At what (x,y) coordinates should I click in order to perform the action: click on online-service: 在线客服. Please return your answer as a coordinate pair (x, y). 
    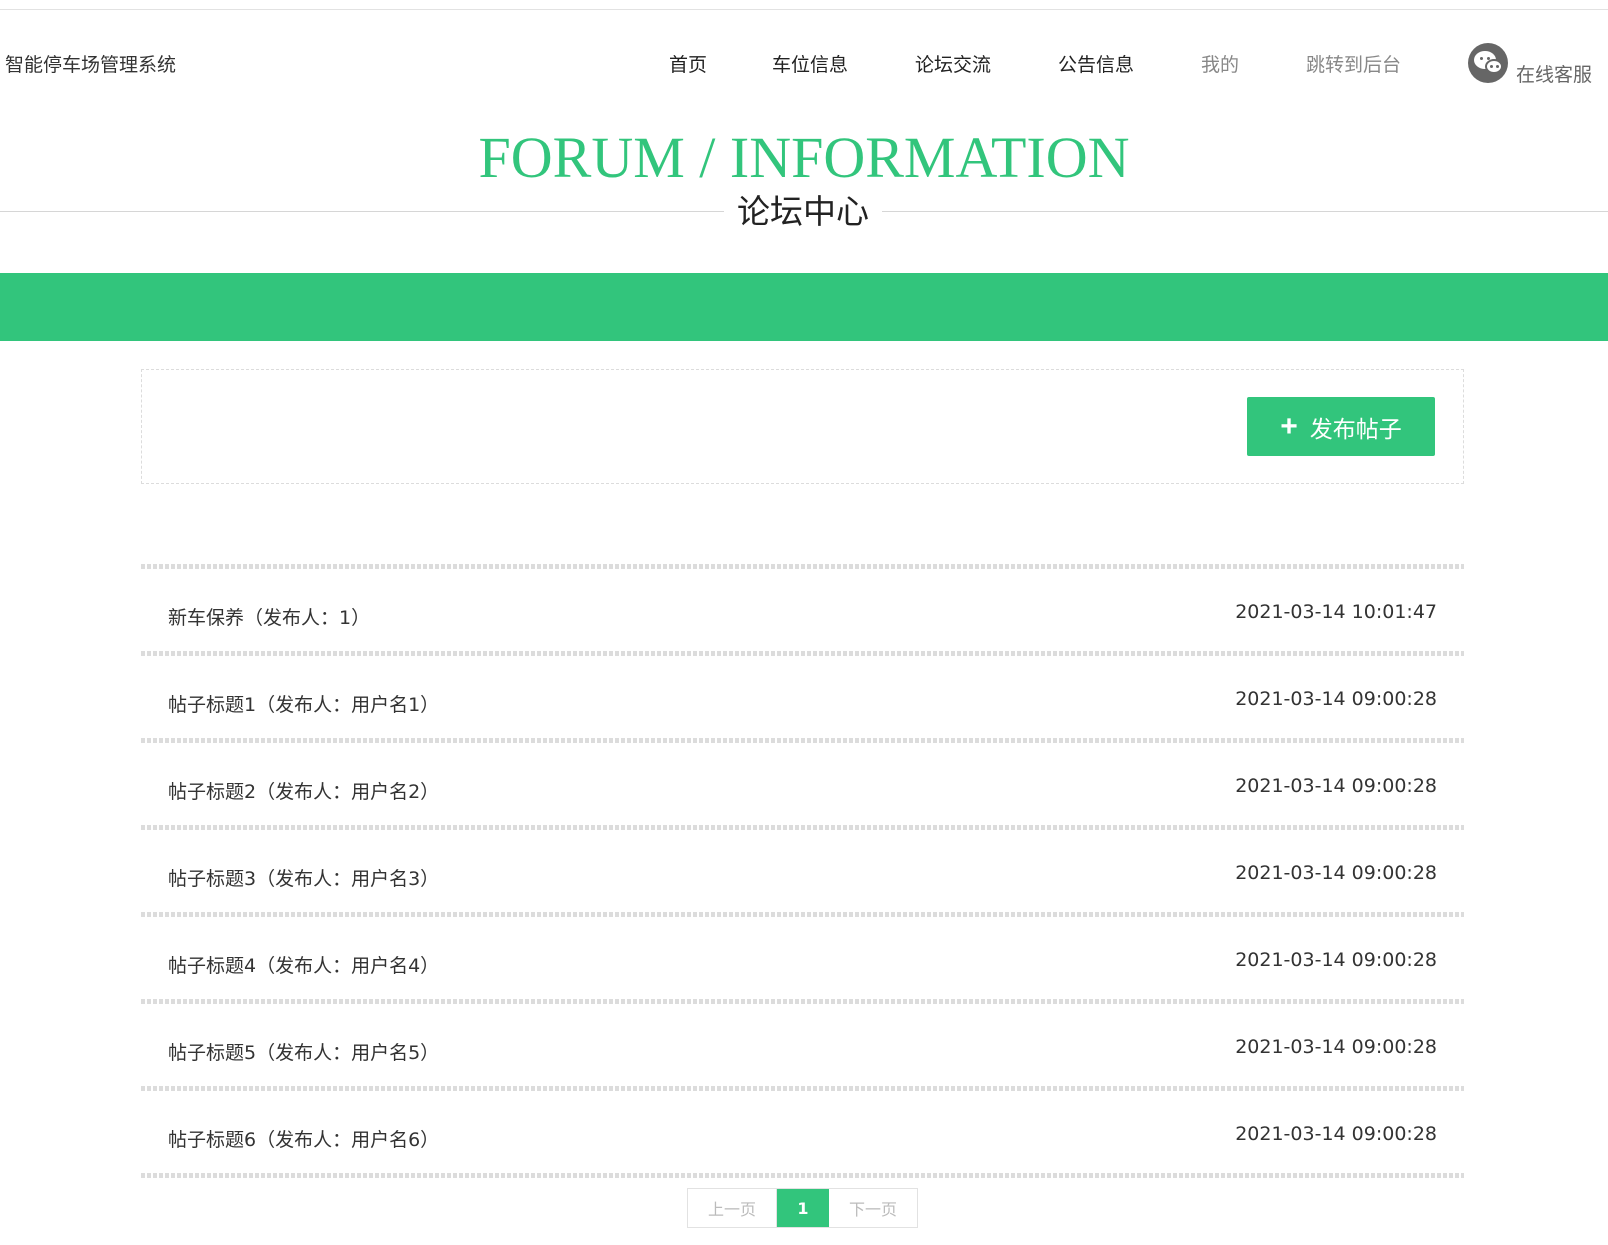
    Looking at the image, I should click on (1538, 65).